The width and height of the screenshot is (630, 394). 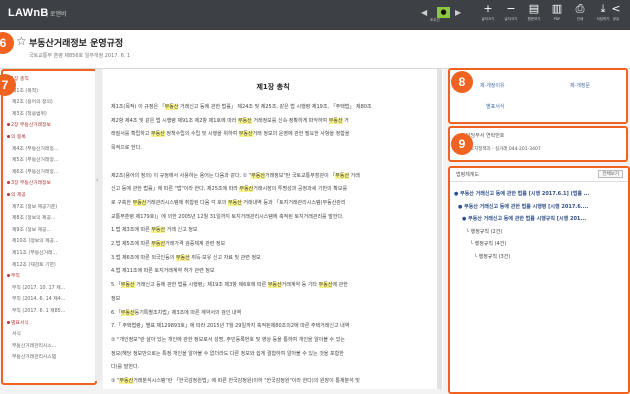 I want to click on article-line: 정보, so click(x=115, y=298).